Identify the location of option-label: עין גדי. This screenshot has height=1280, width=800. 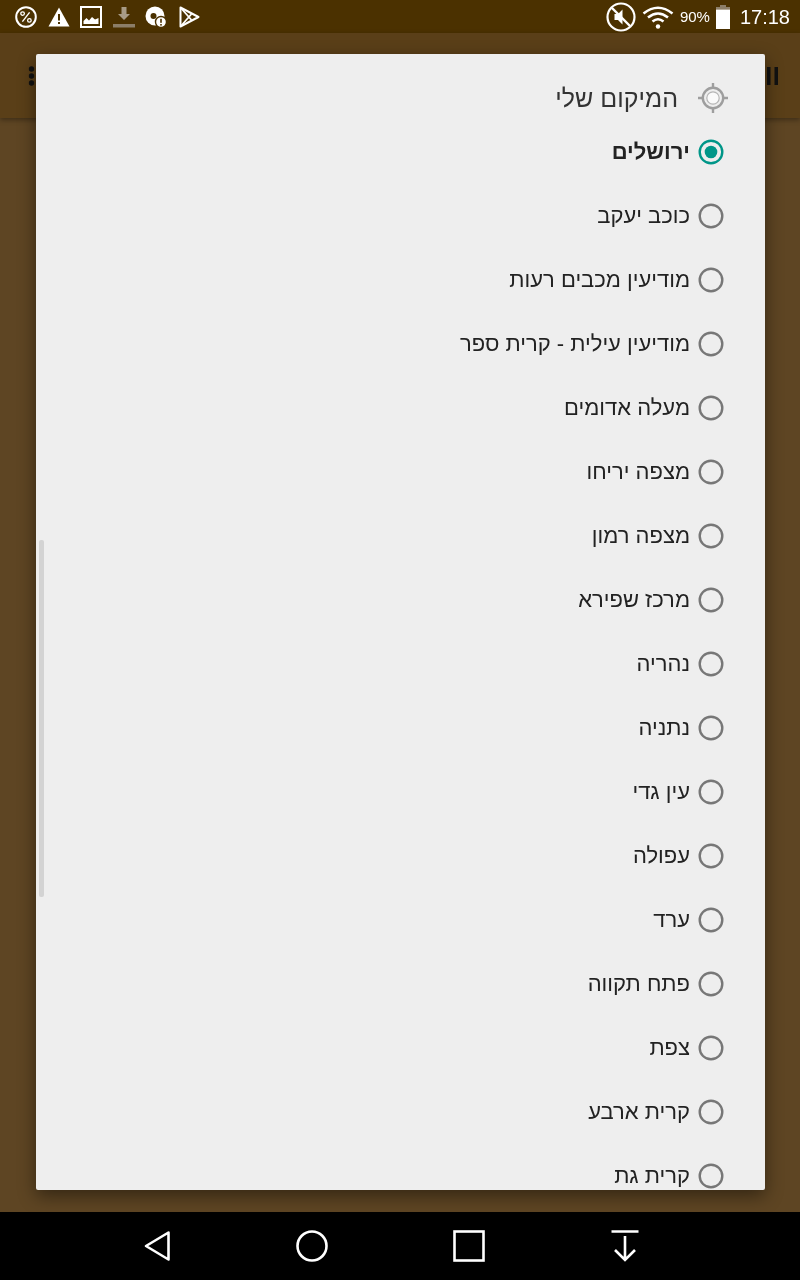
(661, 792).